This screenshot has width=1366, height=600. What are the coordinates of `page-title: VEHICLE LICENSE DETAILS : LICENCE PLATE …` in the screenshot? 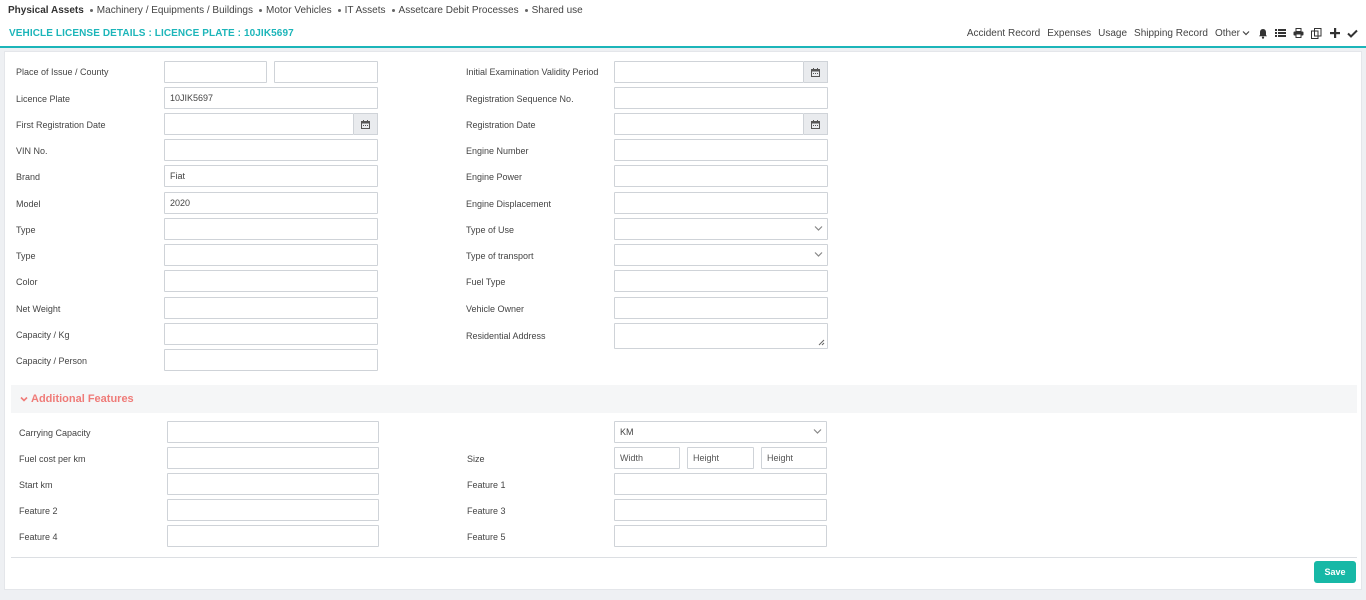 It's located at (151, 33).